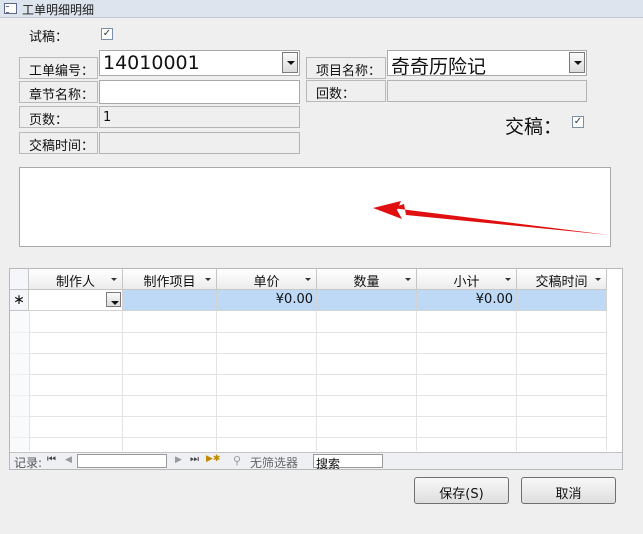 This screenshot has height=534, width=643. What do you see at coordinates (348, 461) in the screenshot?
I see `search-input: 搜索` at bounding box center [348, 461].